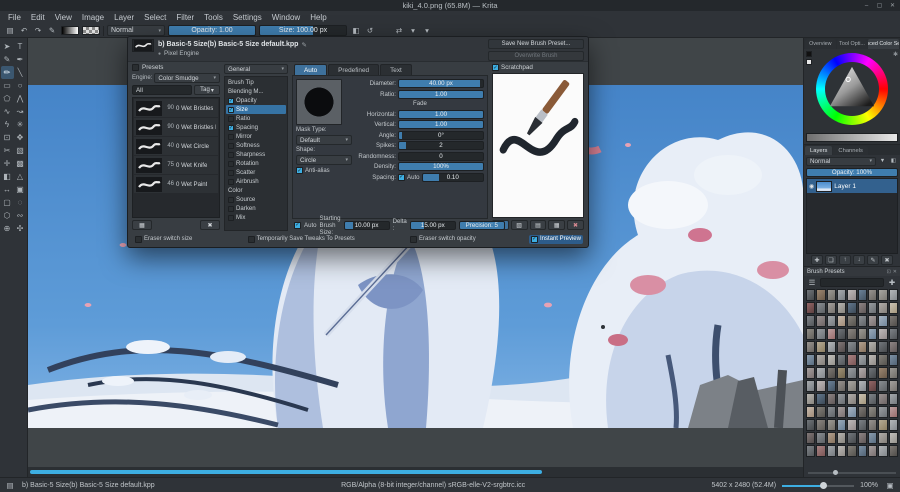 The width and height of the screenshot is (900, 492). I want to click on mirror-horizontal-icon: ⇄, so click(399, 30).